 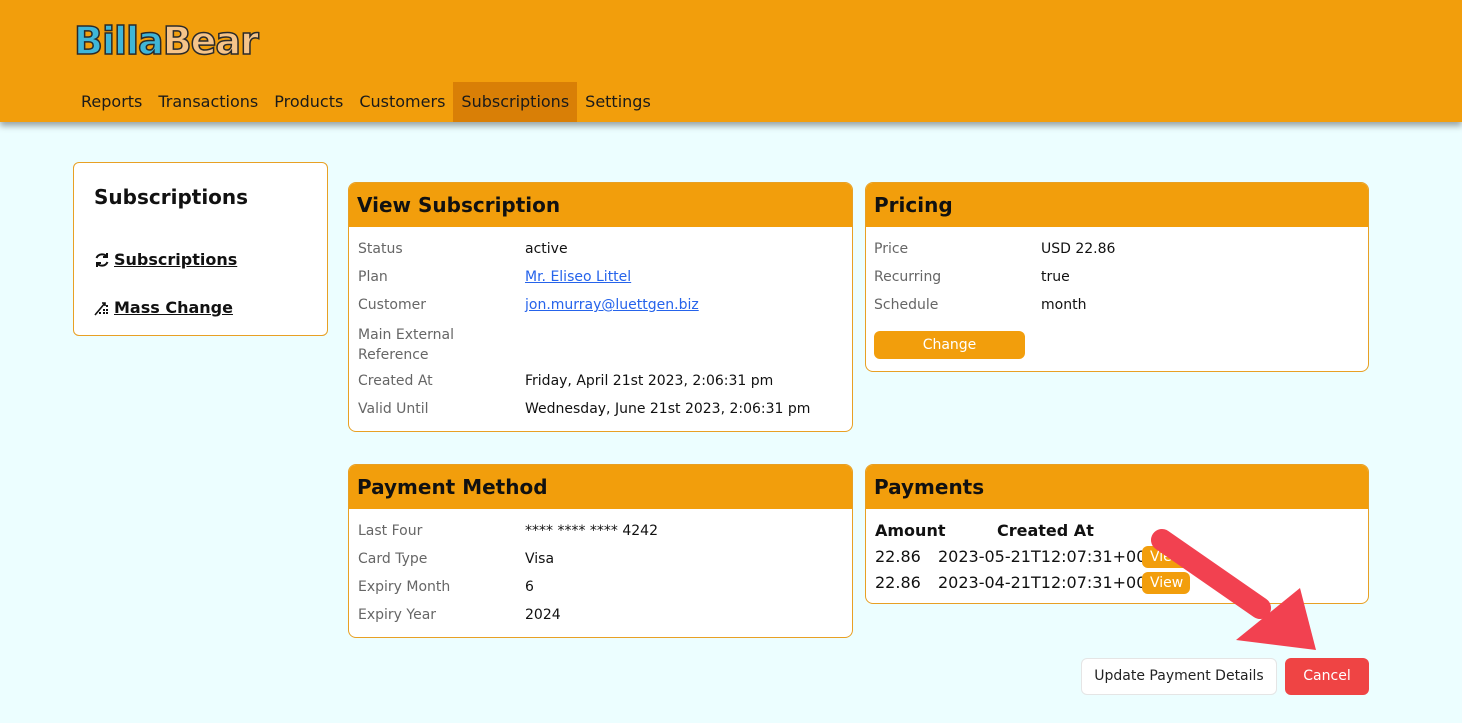 I want to click on card-type-label: Card Type, so click(x=393, y=559).